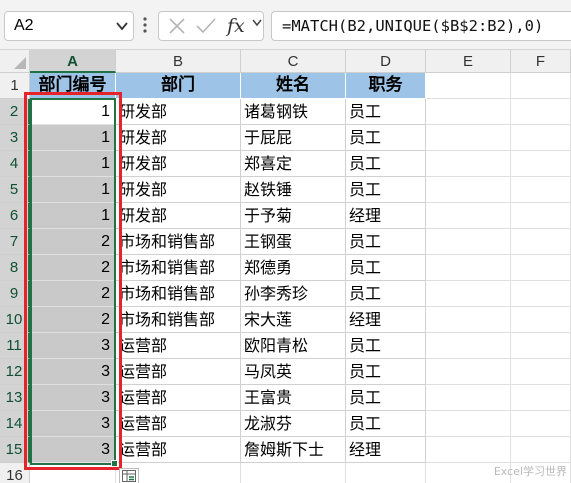  Describe the element at coordinates (145, 25) in the screenshot. I see `more-options-icon` at that location.